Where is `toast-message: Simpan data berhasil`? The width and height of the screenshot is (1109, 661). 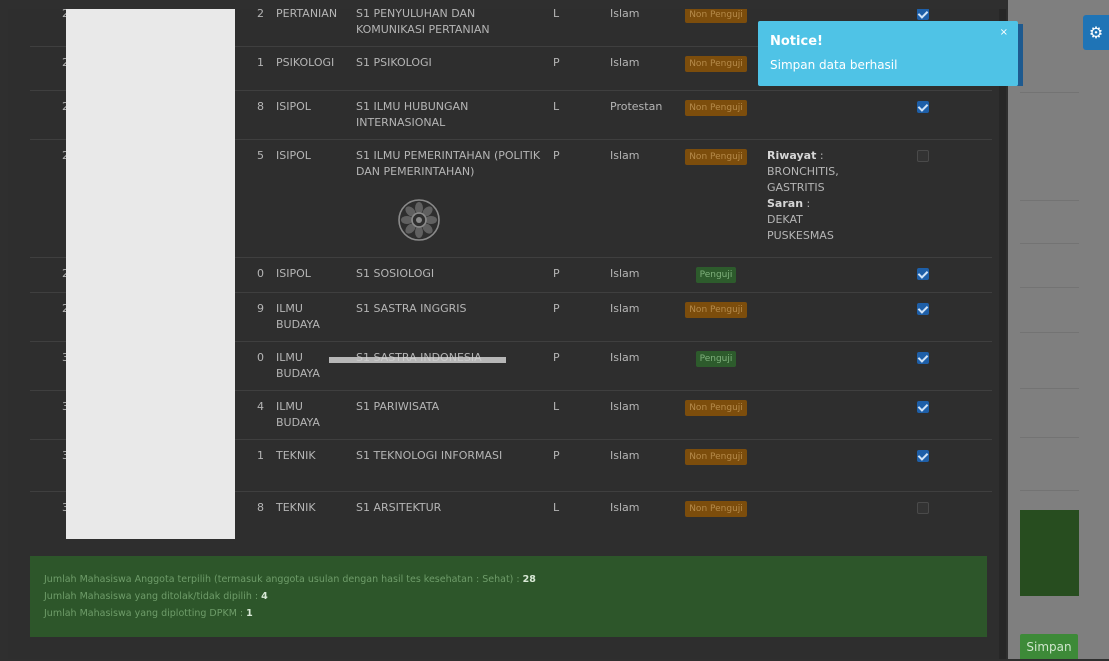
toast-message: Simpan data berhasil is located at coordinates (834, 65).